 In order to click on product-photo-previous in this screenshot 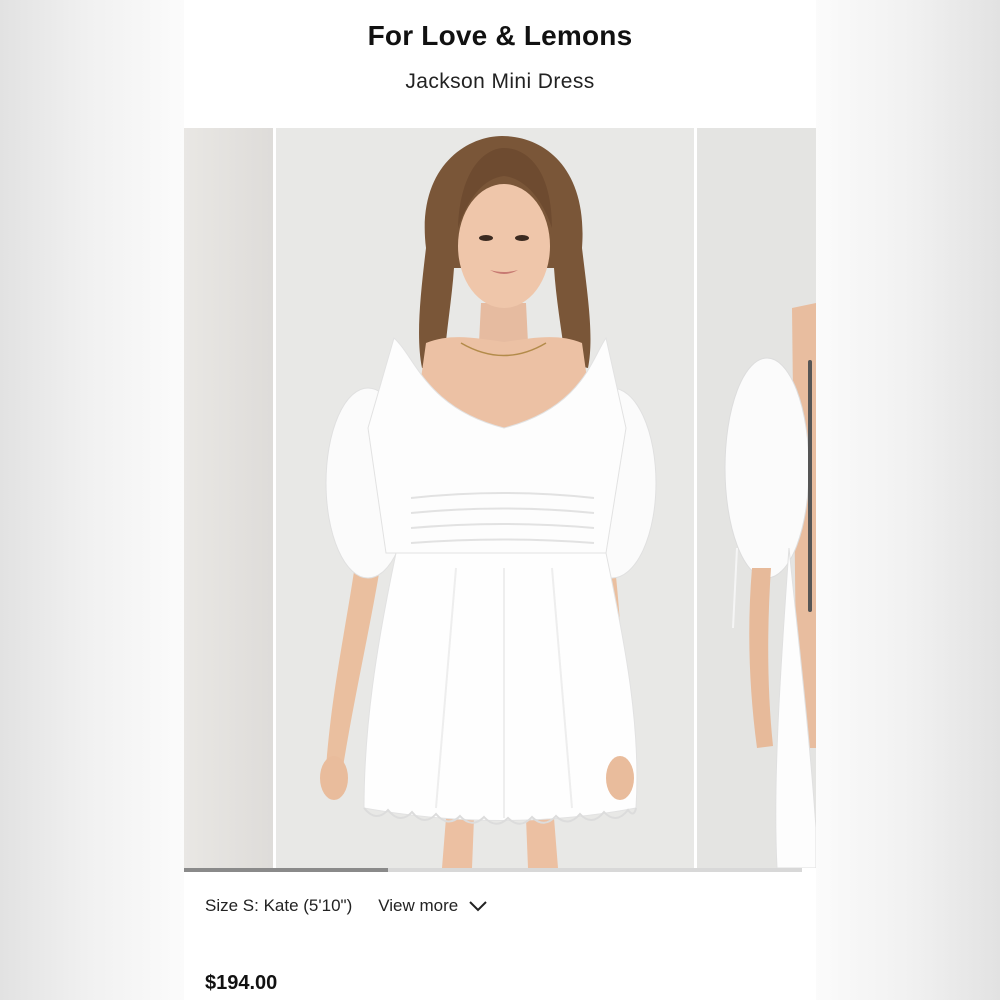, I will do `click(228, 498)`.